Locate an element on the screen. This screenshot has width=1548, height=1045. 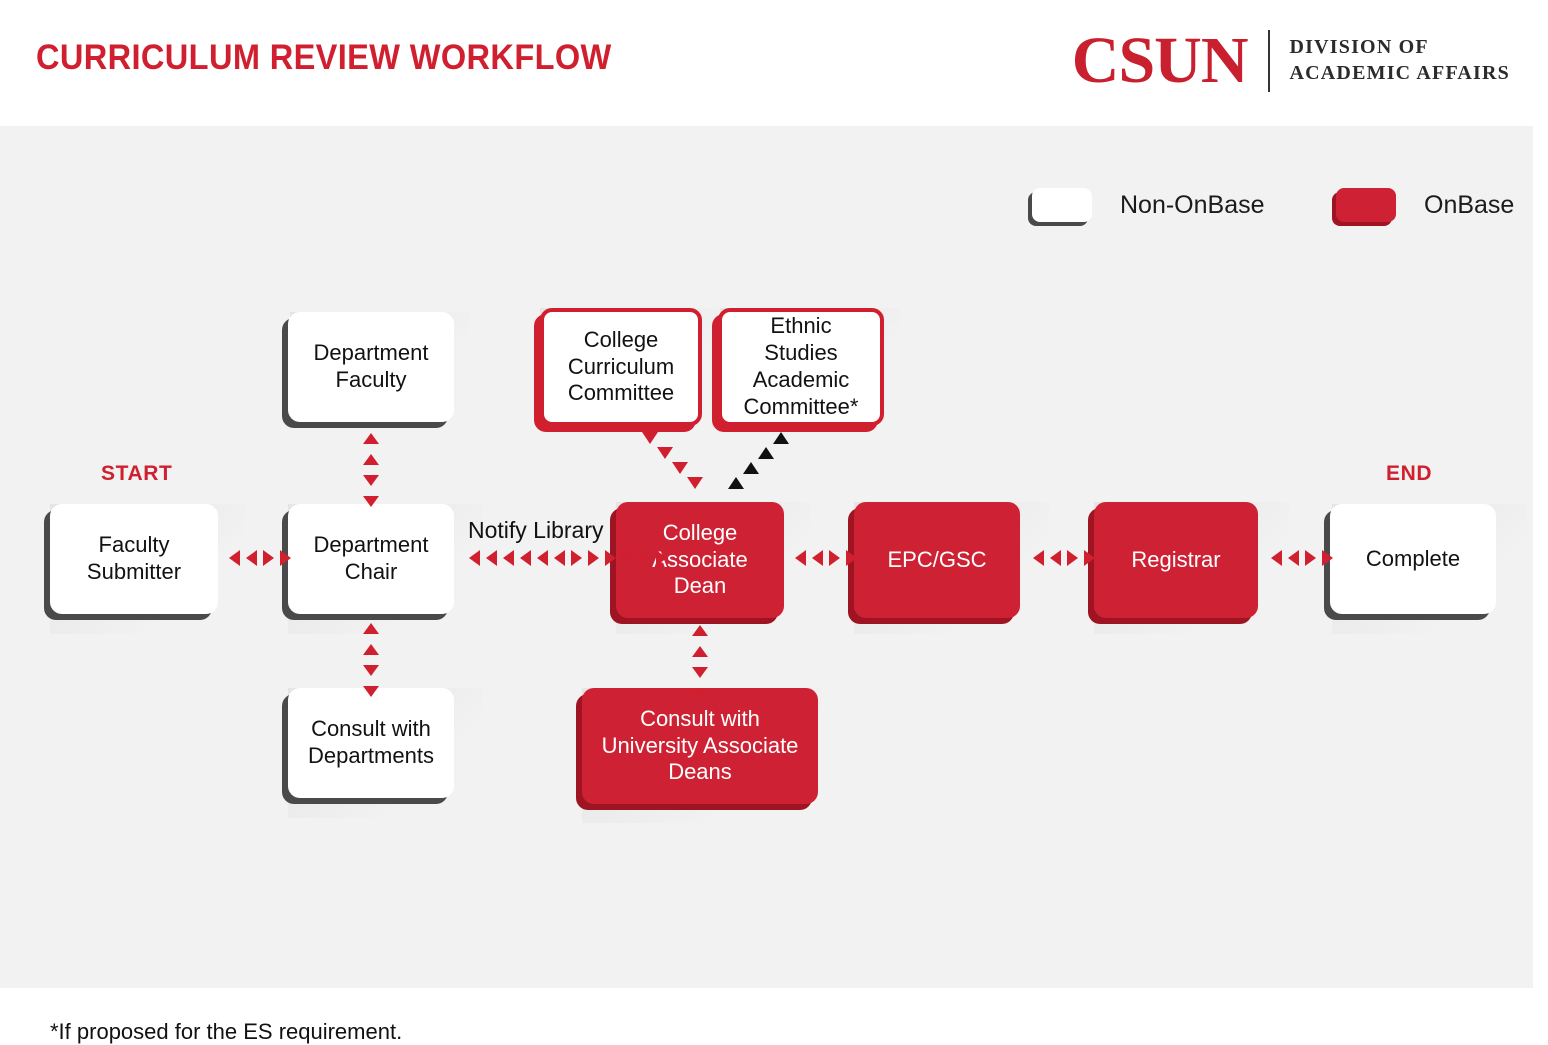
node-label: Ethnic Studies Academic Committee* is located at coordinates (801, 366).